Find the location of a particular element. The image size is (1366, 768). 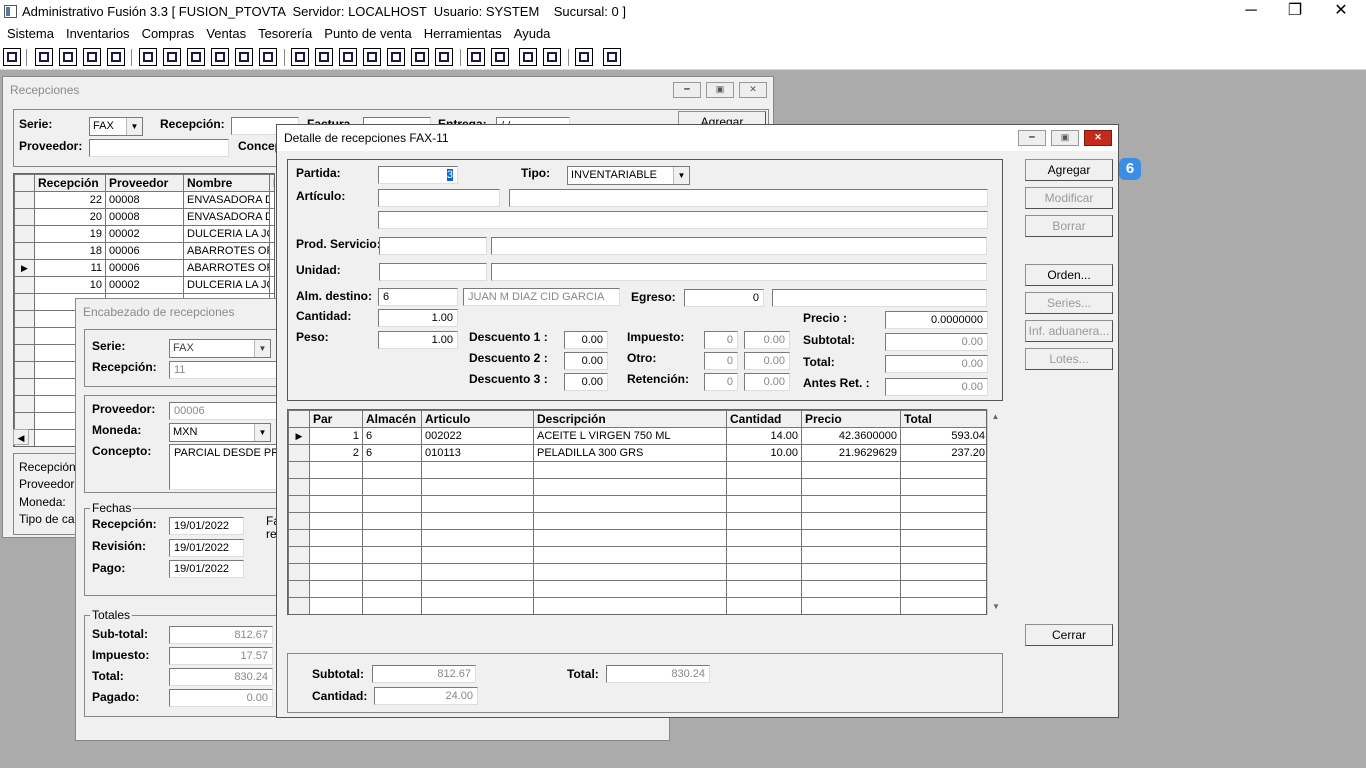

enc-proveedor-input: 00006 is located at coordinates (224, 411).